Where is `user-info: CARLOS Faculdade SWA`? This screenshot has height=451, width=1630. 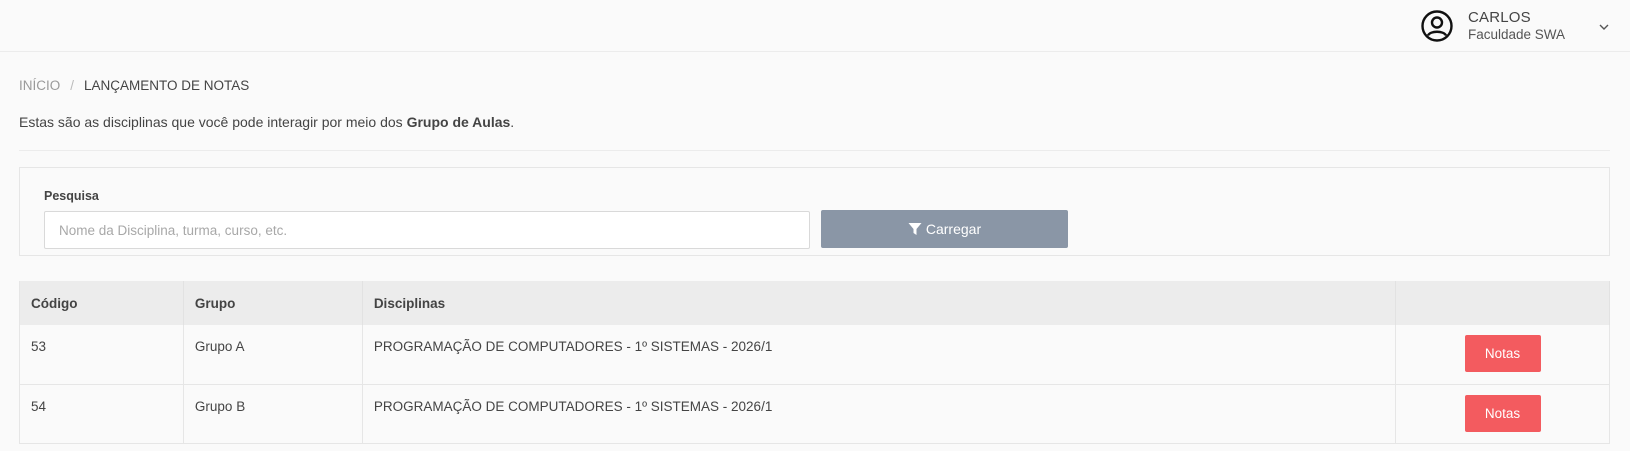 user-info: CARLOS Faculdade SWA is located at coordinates (1516, 26).